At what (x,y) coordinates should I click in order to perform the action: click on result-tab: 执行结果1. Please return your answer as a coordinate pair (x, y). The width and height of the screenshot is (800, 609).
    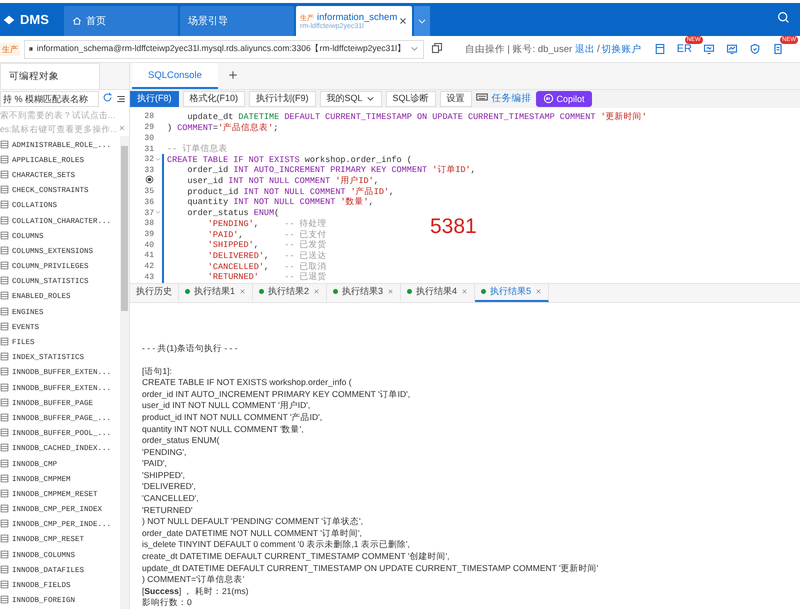
    Looking at the image, I should click on (216, 292).